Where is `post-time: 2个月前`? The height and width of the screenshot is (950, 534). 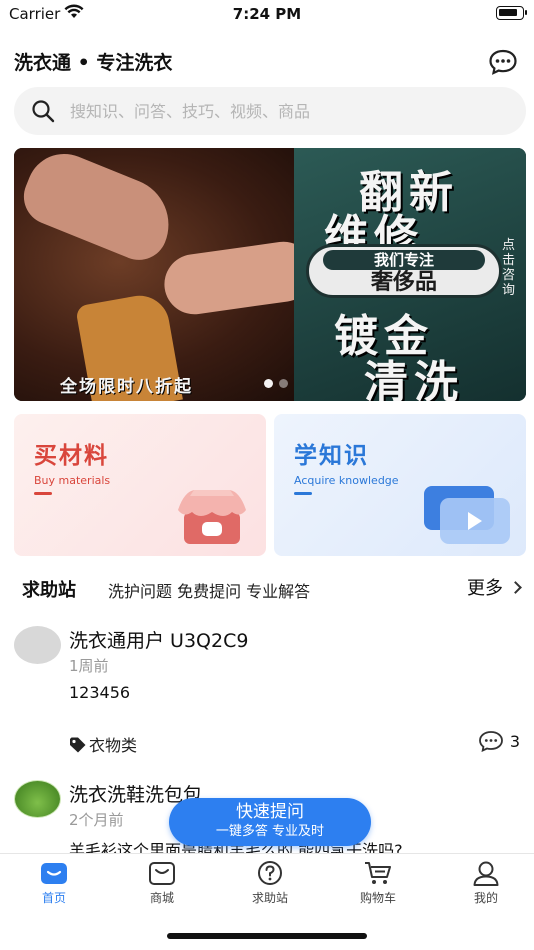 post-time: 2个月前 is located at coordinates (96, 820).